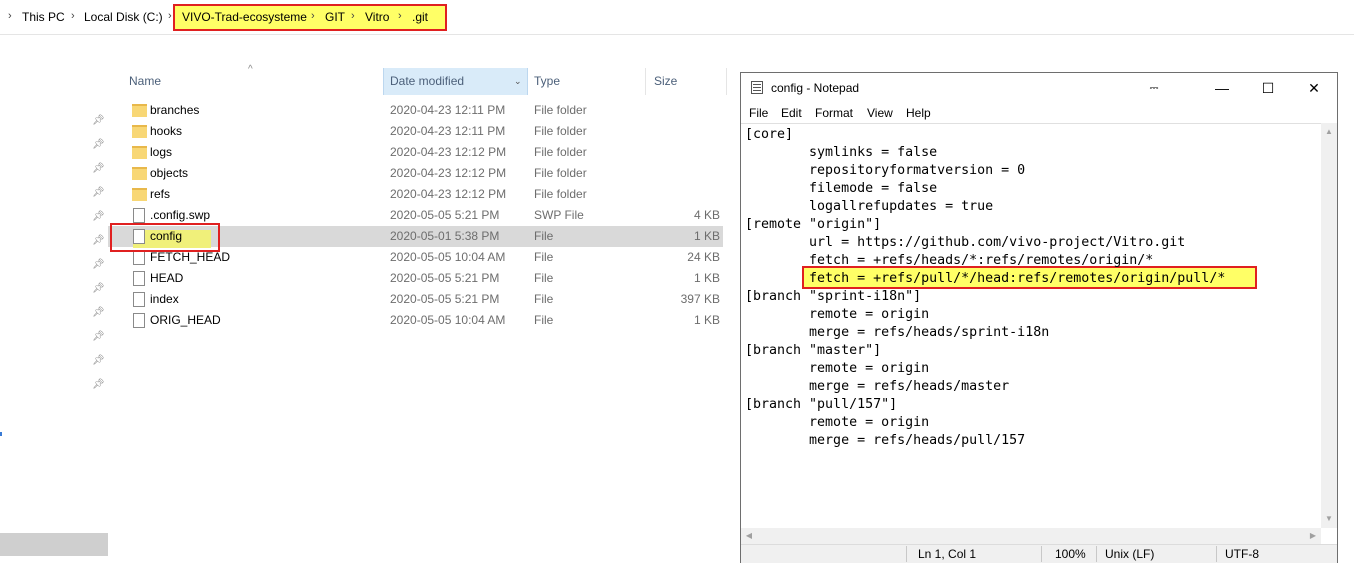  What do you see at coordinates (1222, 88) in the screenshot?
I see `minimize-button: —` at bounding box center [1222, 88].